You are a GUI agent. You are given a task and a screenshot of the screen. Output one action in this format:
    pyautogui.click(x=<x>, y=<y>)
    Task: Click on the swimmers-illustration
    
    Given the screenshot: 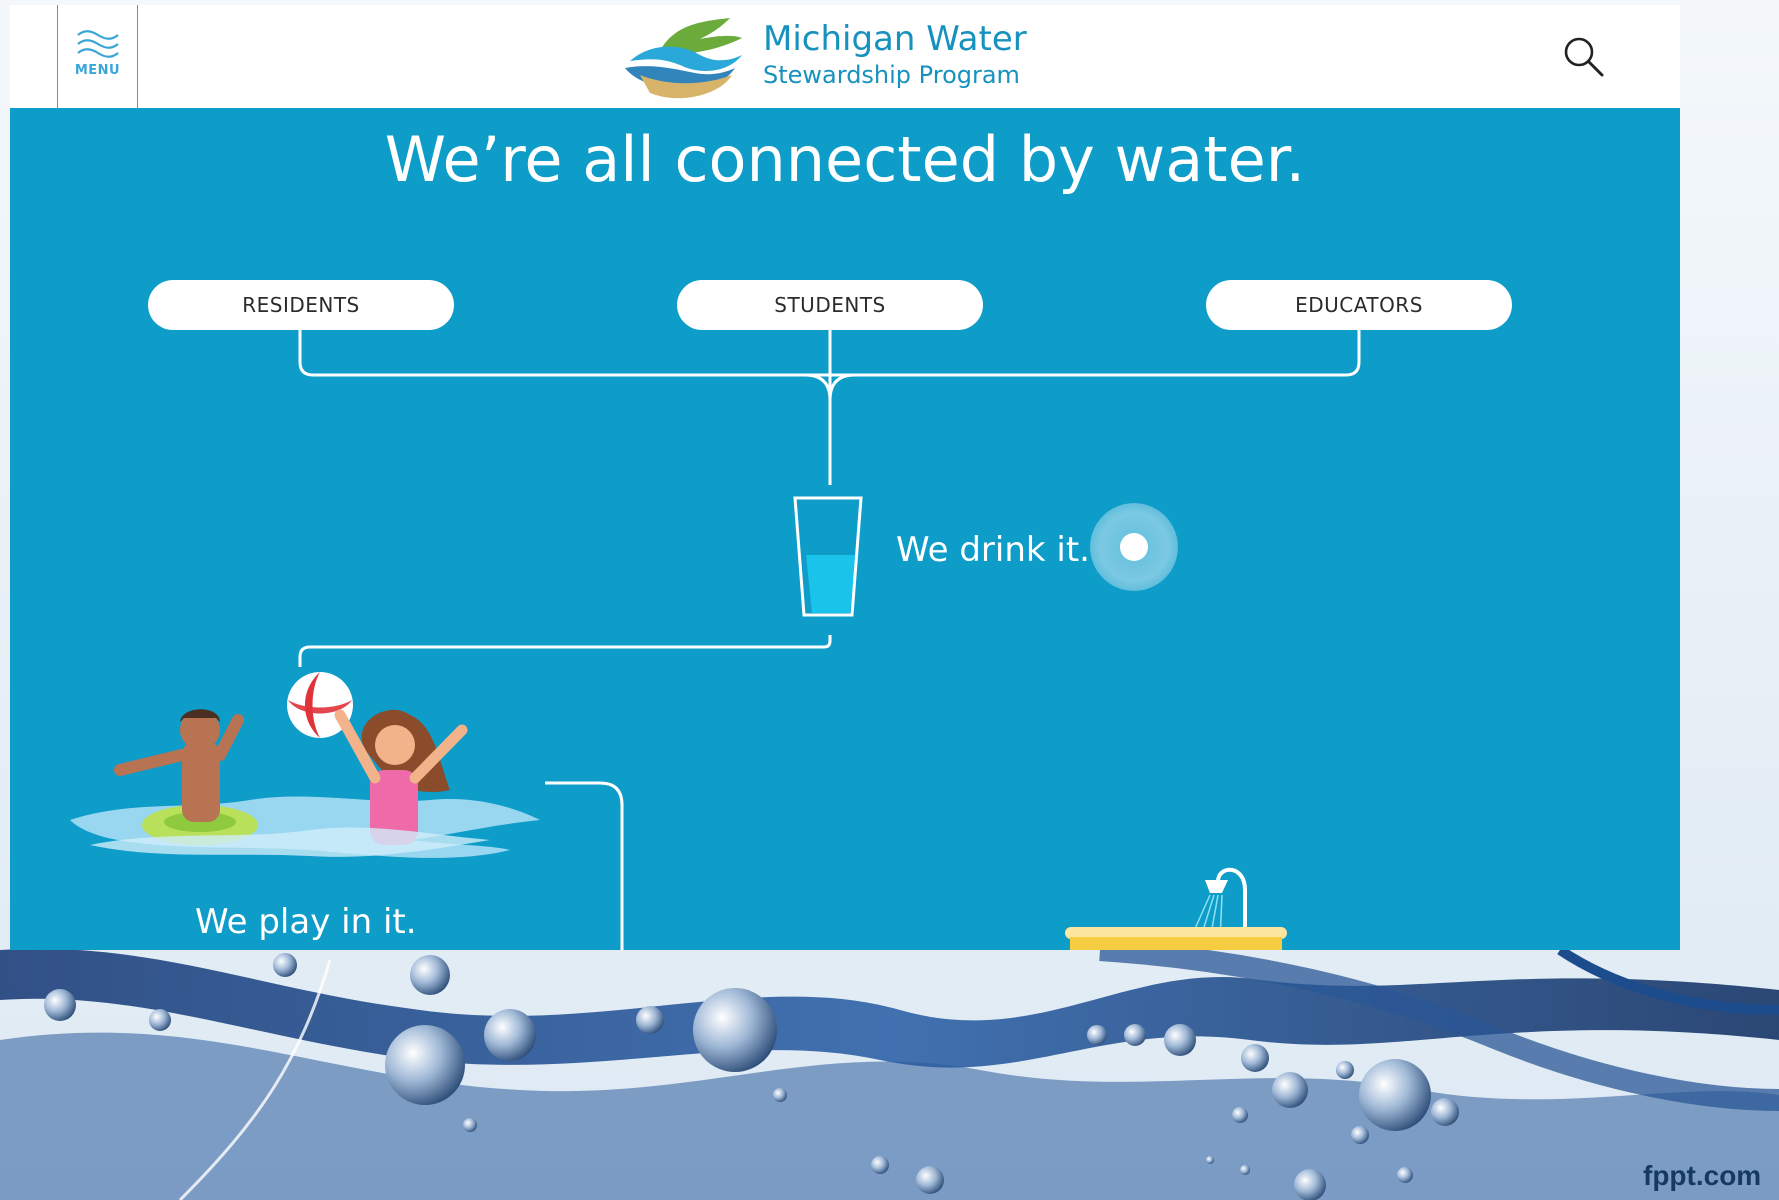 What is the action you would take?
    pyautogui.click(x=305, y=765)
    